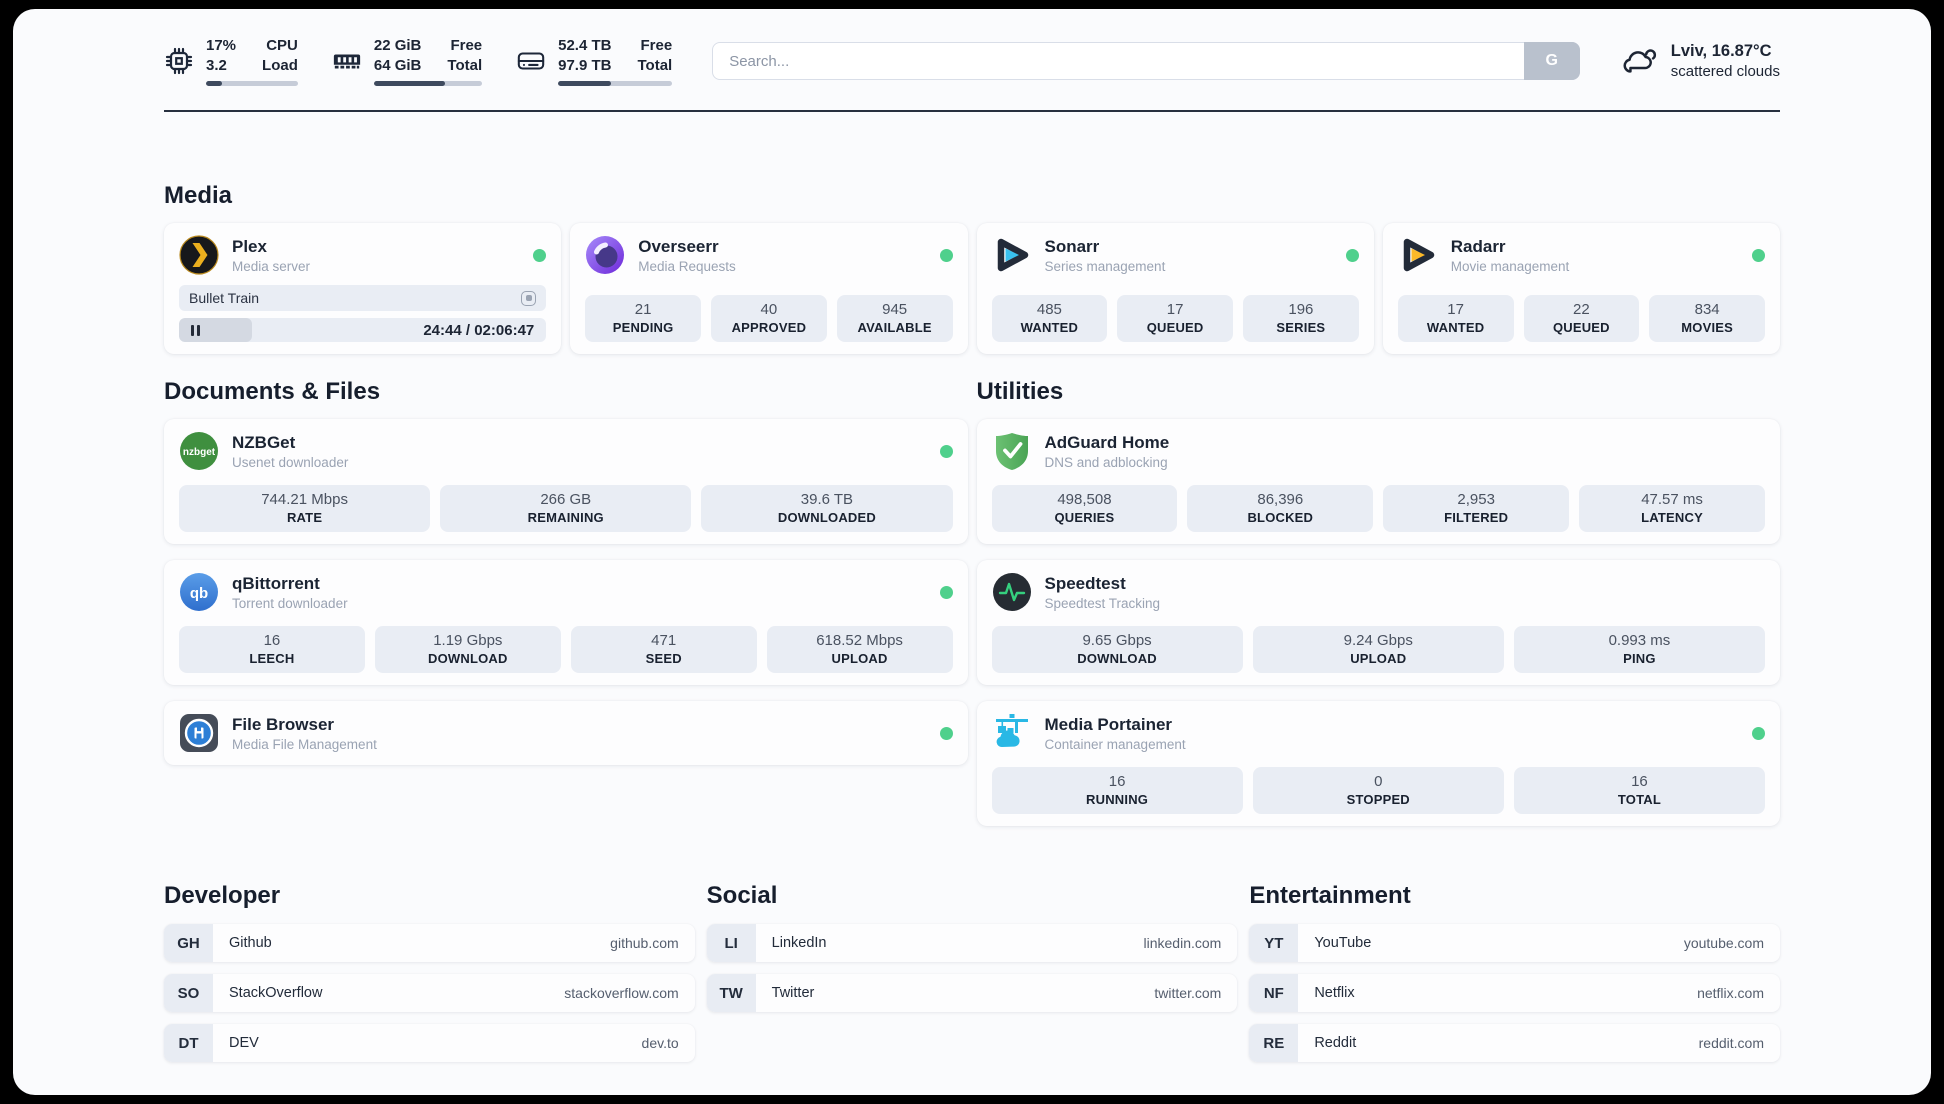 This screenshot has height=1104, width=1944. What do you see at coordinates (585, 45) in the screenshot?
I see `storage-free-value: 52.4 TB` at bounding box center [585, 45].